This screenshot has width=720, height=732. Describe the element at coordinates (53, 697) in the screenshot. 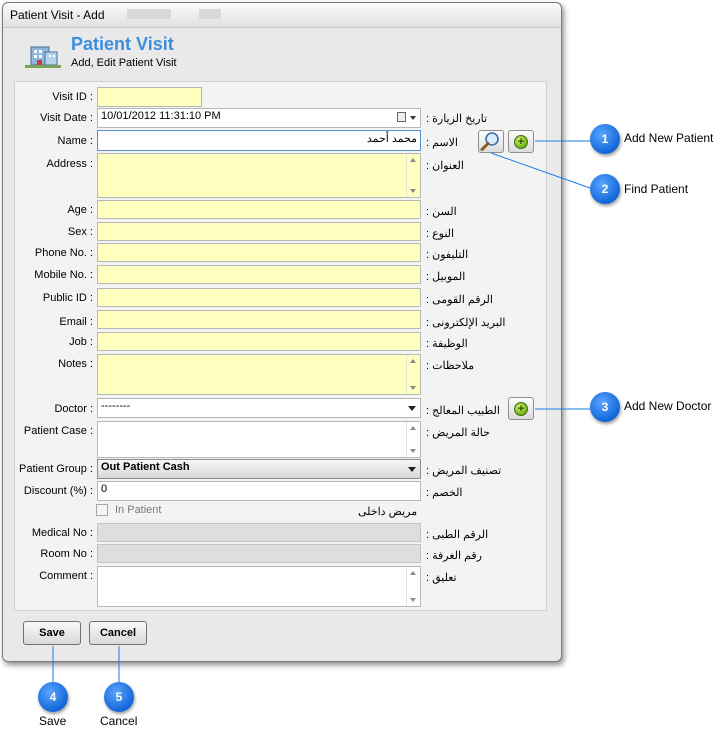

I see `callout-4: 4` at that location.